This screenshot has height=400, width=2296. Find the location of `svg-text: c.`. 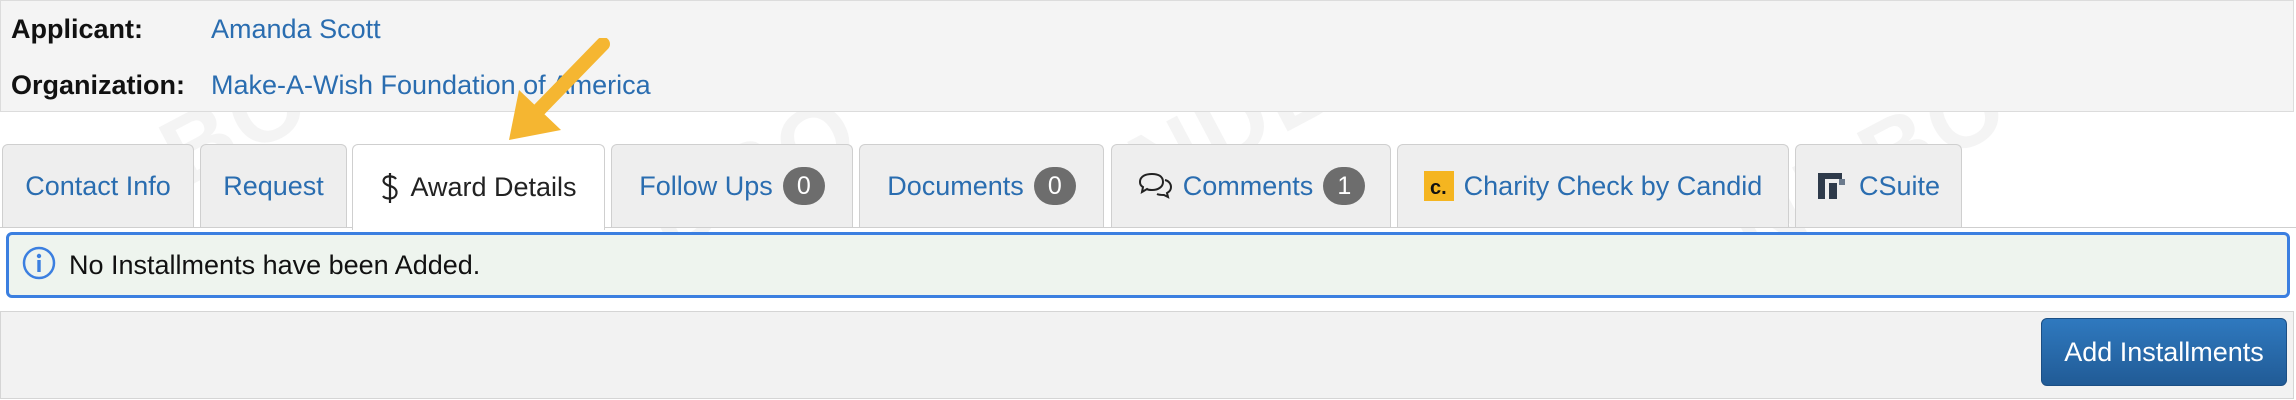

svg-text: c. is located at coordinates (1438, 188).